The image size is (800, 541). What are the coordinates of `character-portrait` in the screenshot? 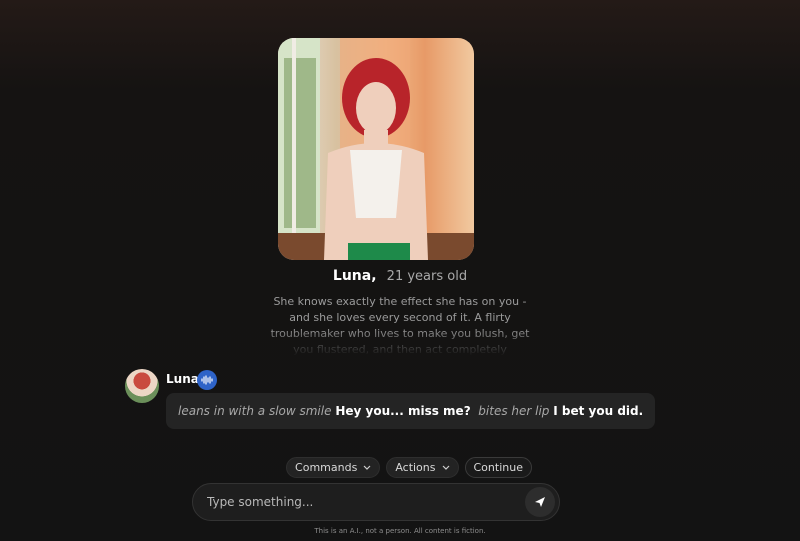 It's located at (376, 149).